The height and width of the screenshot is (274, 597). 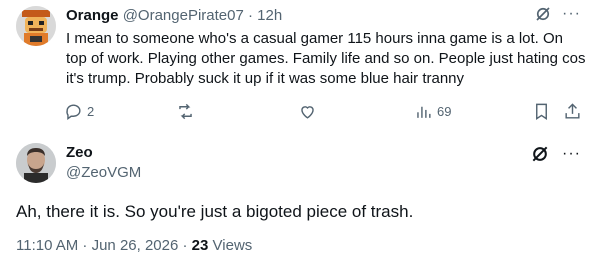 I want to click on share-button, so click(x=572, y=111).